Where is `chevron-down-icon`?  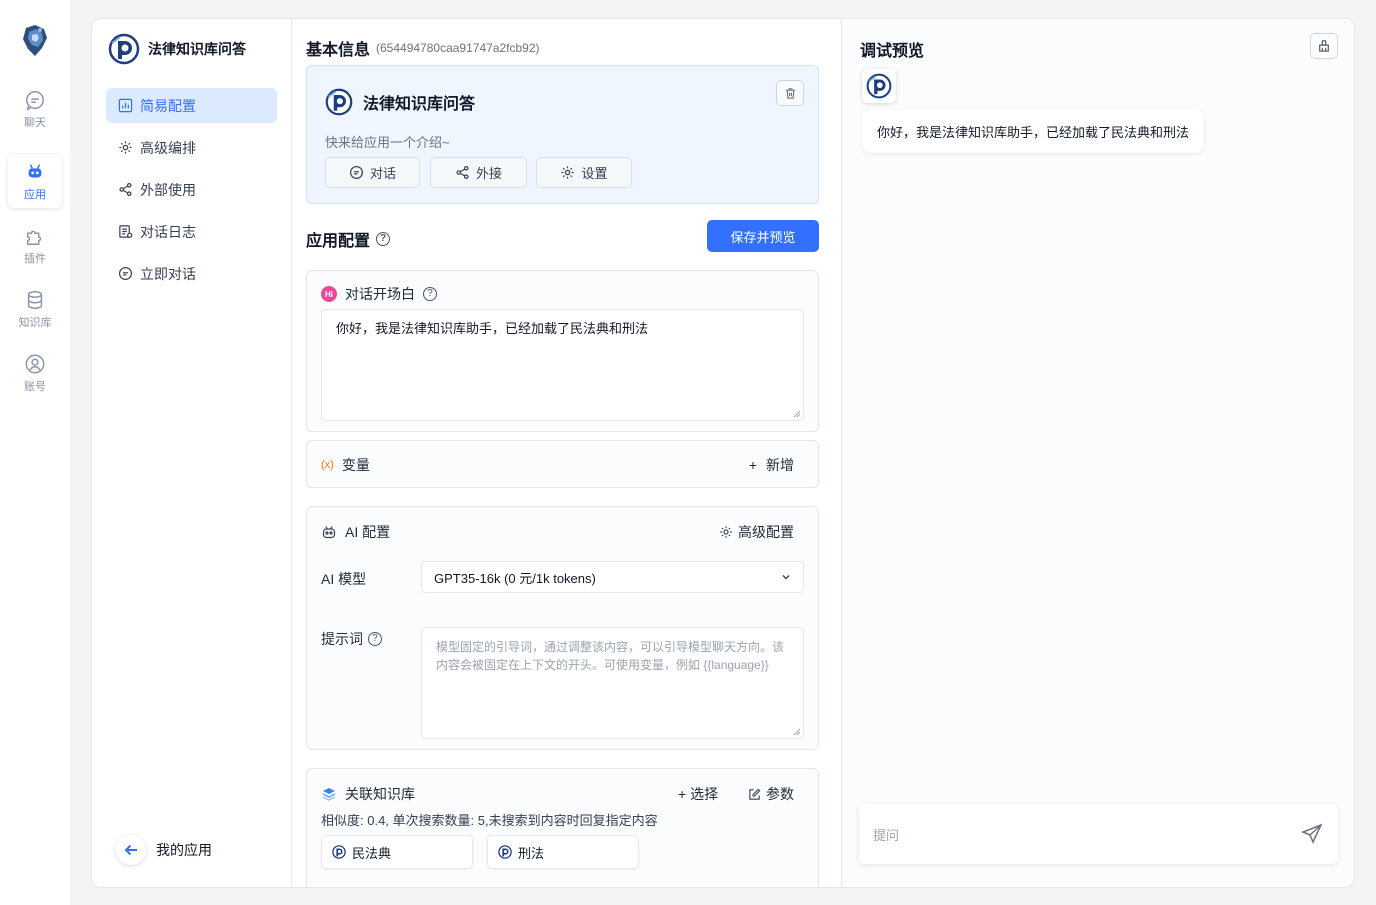 chevron-down-icon is located at coordinates (786, 577).